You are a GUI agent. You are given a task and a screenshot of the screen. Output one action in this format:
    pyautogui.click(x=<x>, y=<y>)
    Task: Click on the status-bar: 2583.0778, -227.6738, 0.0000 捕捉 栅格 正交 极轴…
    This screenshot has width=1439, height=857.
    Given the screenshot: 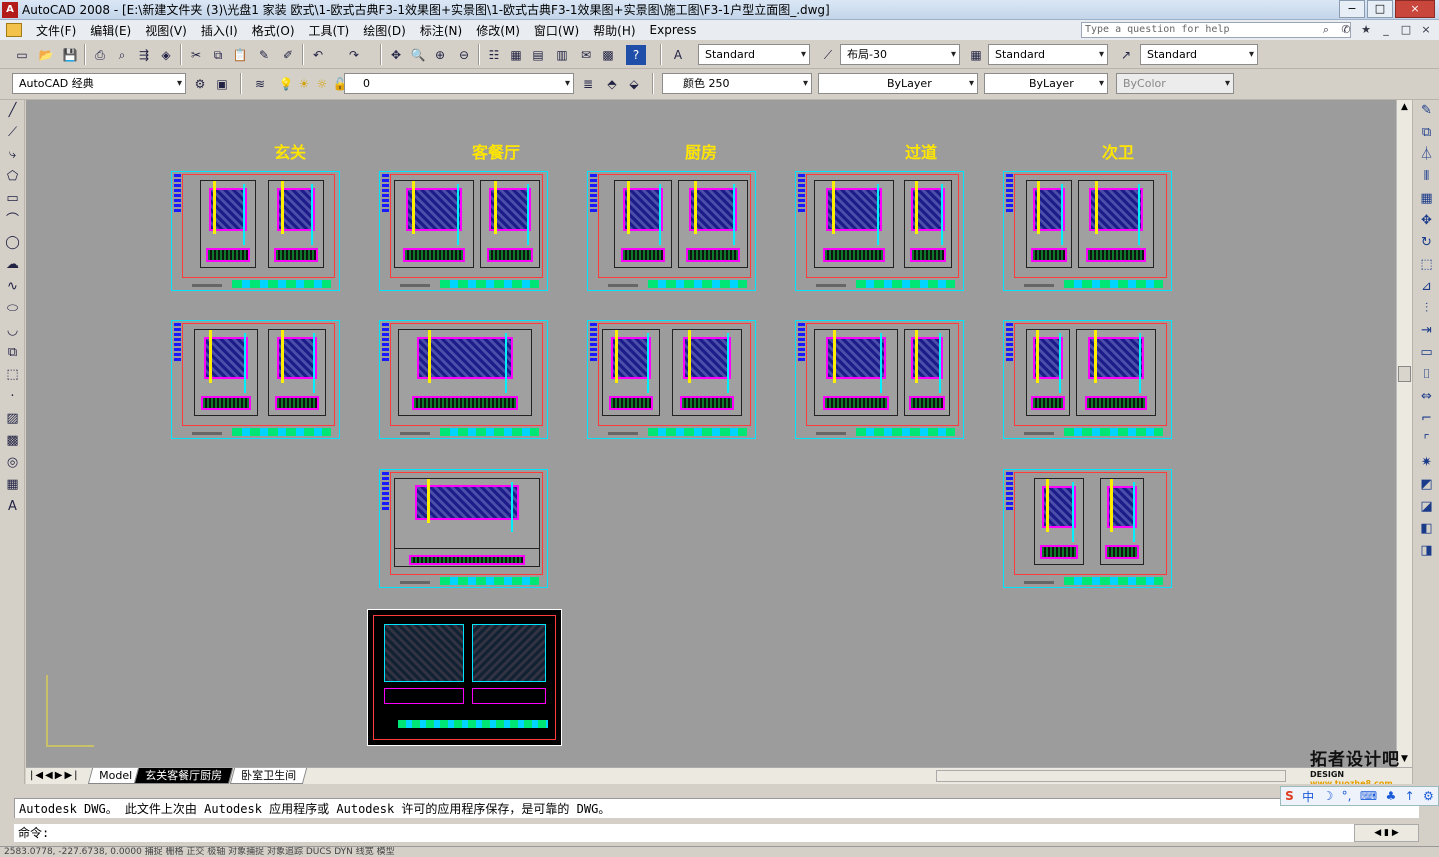 What is the action you would take?
    pyautogui.click(x=719, y=851)
    